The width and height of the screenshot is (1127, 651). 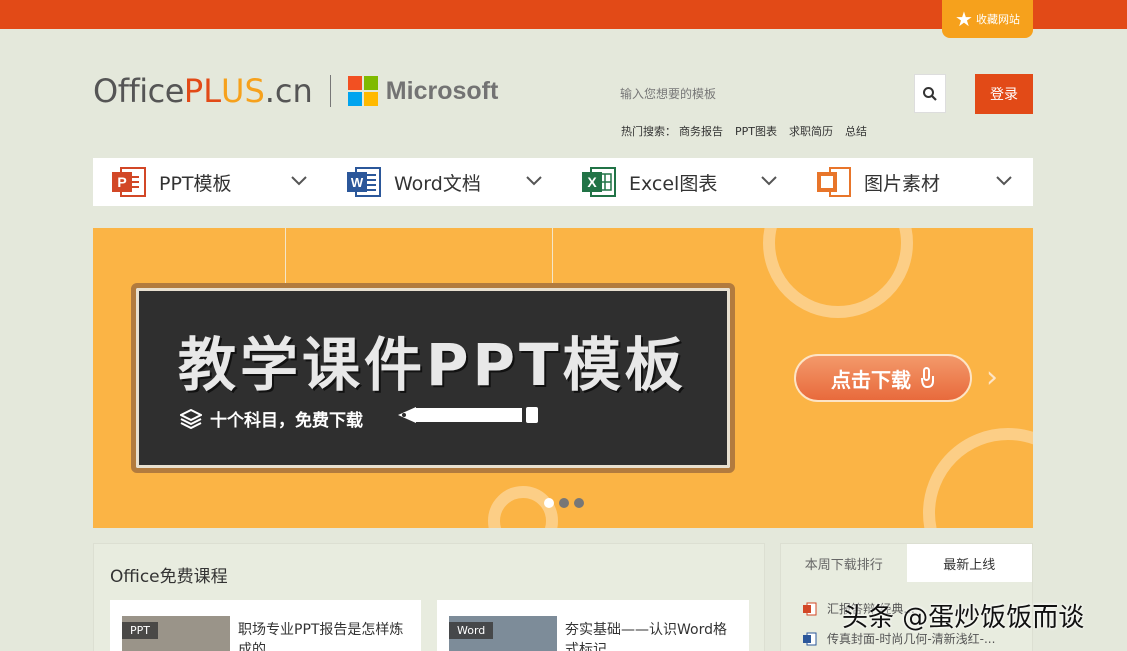 What do you see at coordinates (129, 182) in the screenshot?
I see `powerpoint-icon: P` at bounding box center [129, 182].